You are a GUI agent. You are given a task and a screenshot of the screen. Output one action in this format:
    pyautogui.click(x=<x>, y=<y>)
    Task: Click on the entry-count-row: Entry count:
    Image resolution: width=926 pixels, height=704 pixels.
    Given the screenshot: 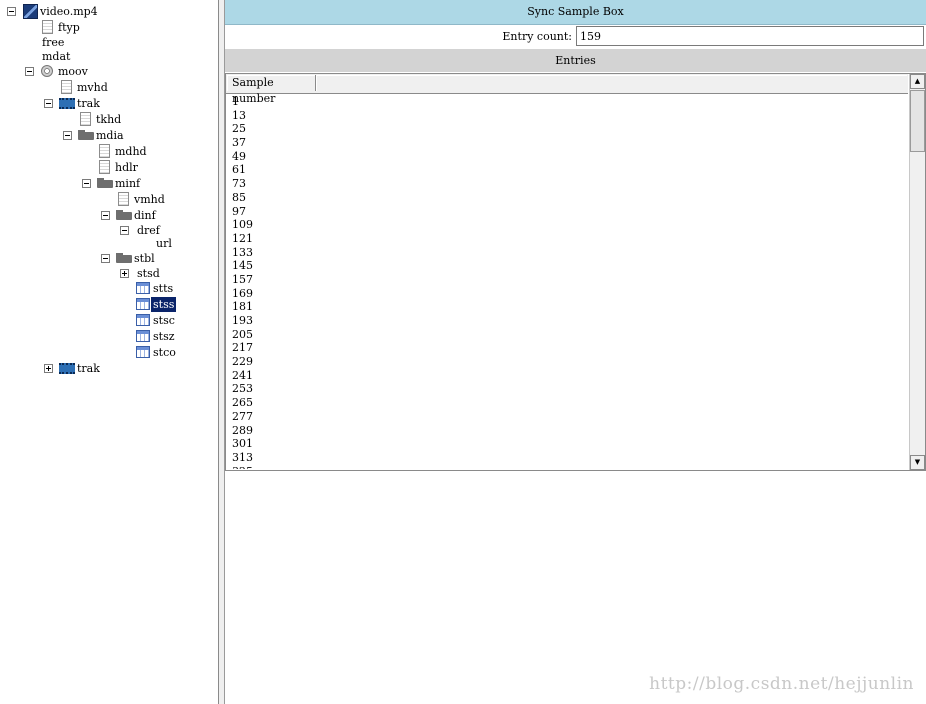 What is the action you would take?
    pyautogui.click(x=575, y=37)
    